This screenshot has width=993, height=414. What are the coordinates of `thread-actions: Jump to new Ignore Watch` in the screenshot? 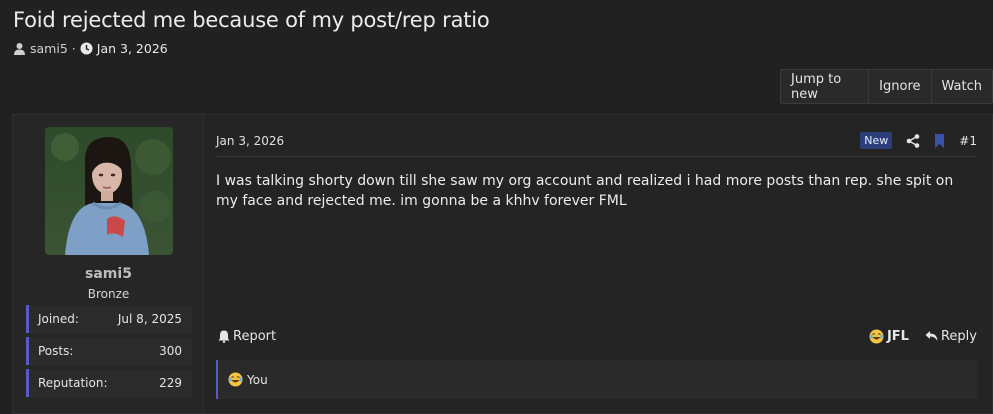 It's located at (886, 86).